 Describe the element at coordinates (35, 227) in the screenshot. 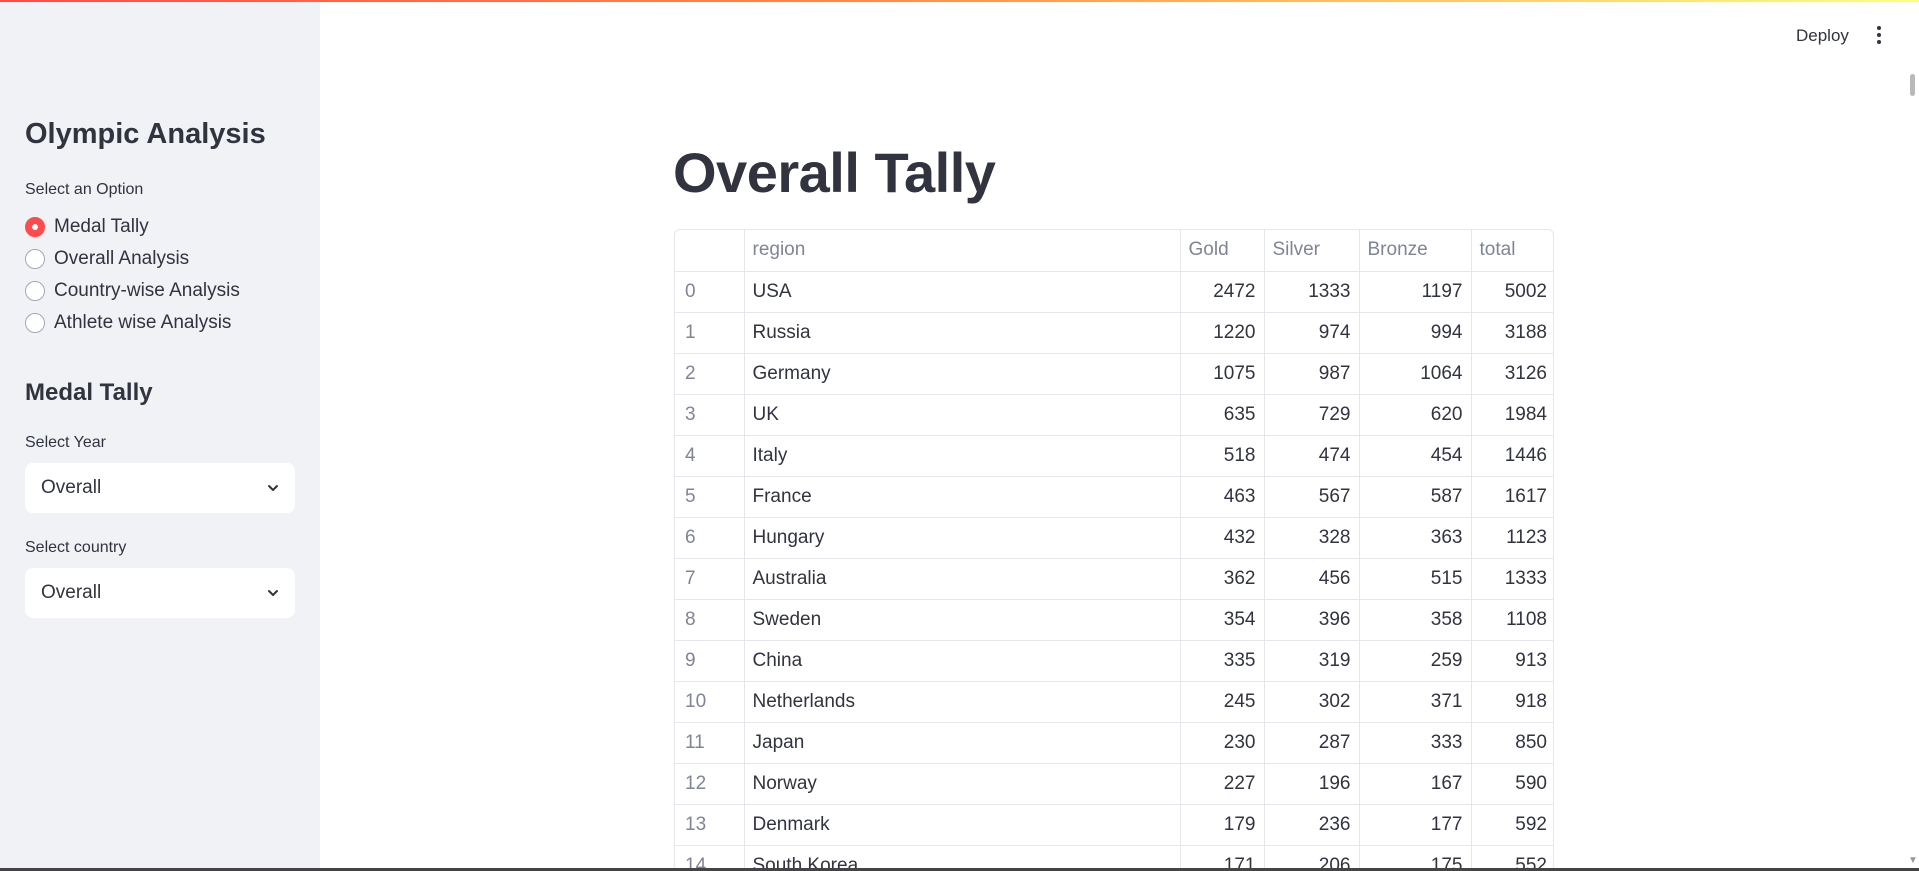

I see `radio-checked-icon` at that location.